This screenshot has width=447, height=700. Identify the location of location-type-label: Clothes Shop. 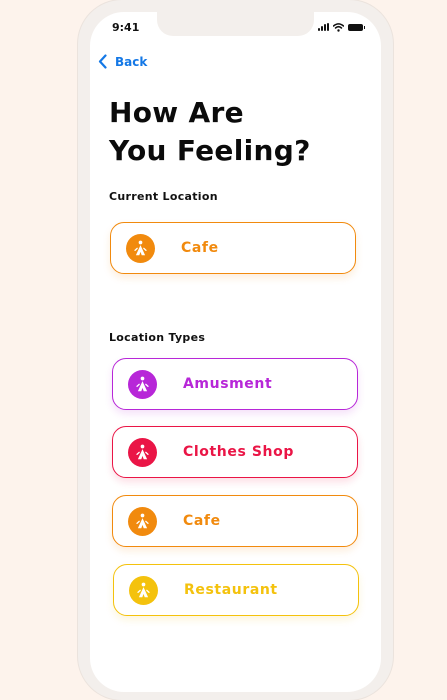
(238, 452).